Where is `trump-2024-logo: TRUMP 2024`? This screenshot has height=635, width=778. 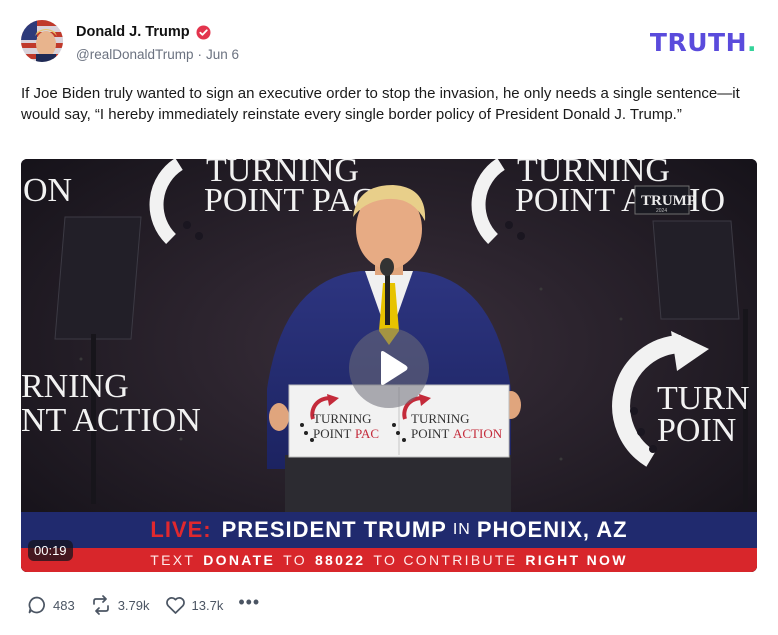
trump-2024-logo: TRUMP 2024 is located at coordinates (665, 200).